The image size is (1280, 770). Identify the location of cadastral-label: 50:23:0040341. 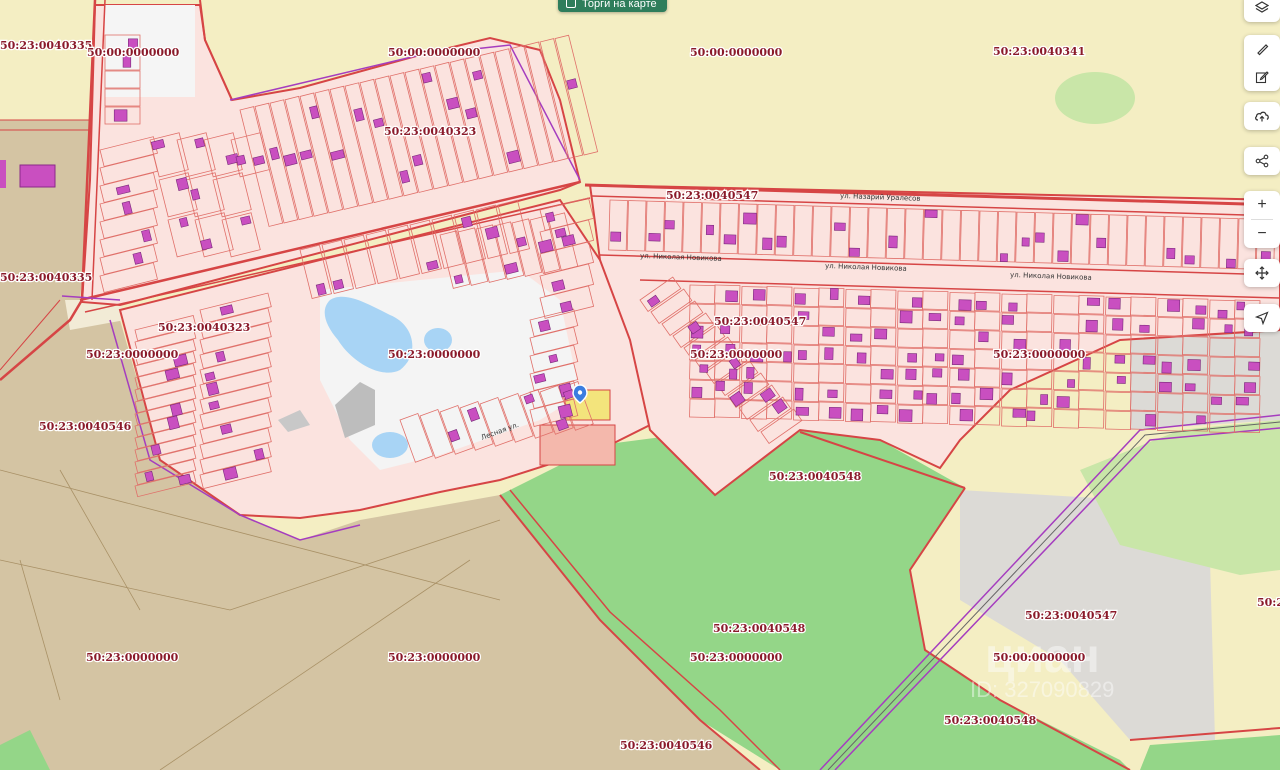
(1039, 51).